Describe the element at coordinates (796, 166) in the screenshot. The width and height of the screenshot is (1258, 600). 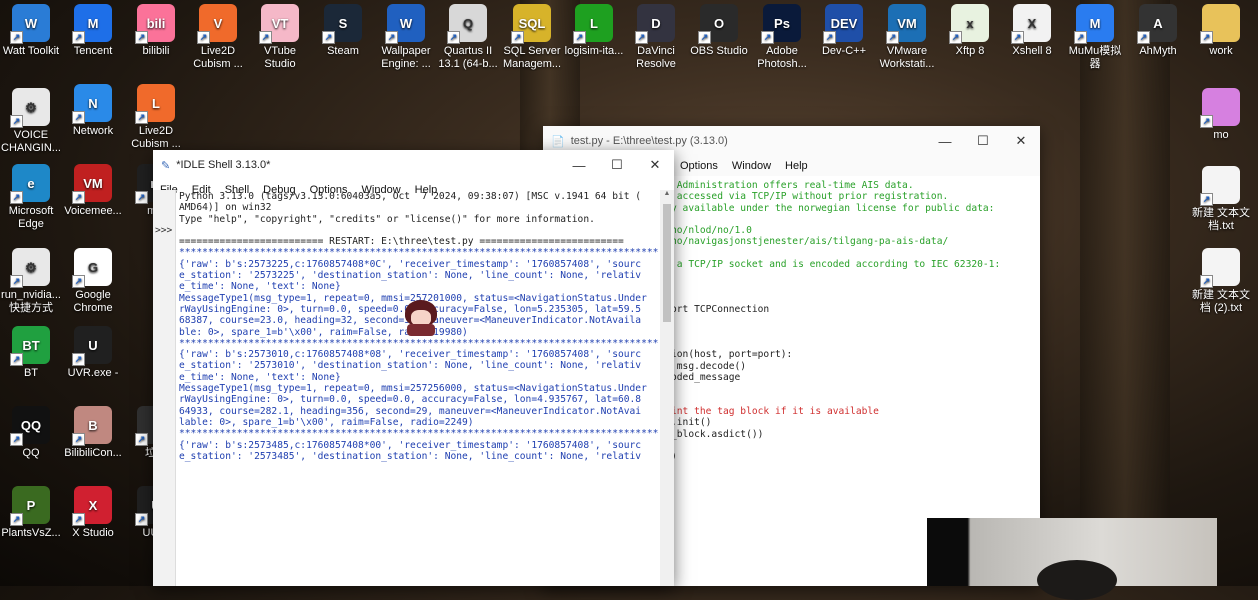
I see `editor-menu-help: Help` at that location.